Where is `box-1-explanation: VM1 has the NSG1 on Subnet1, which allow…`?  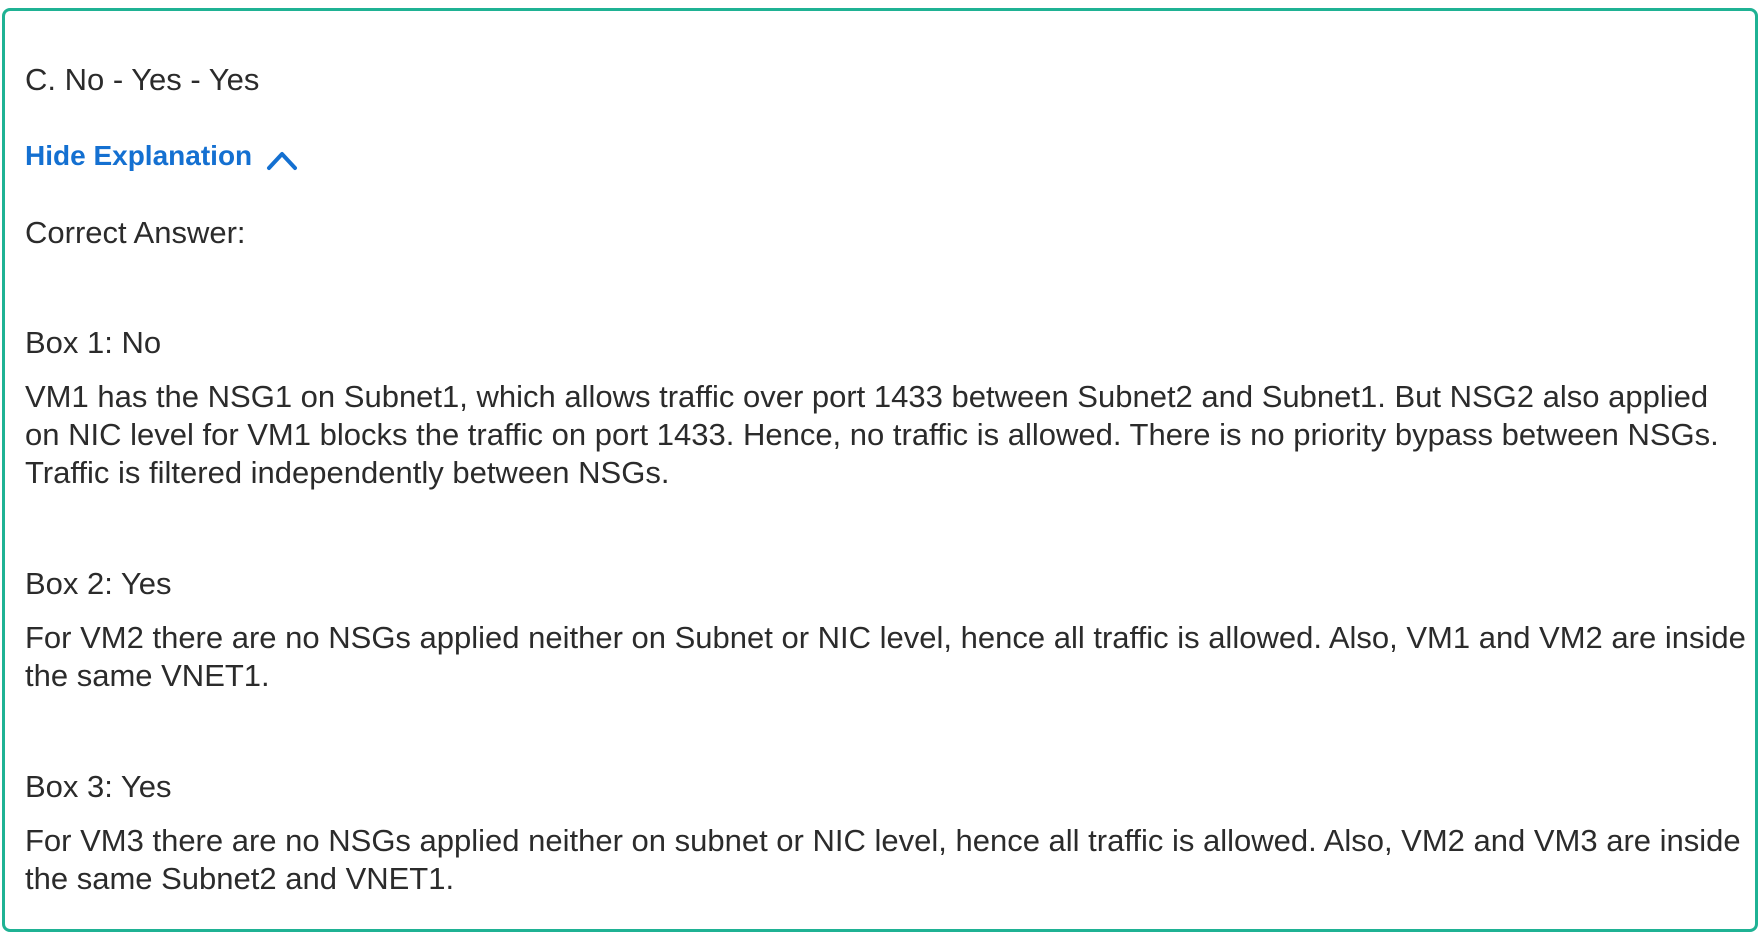
box-1-explanation: VM1 has the NSG1 on Subnet1, which allow… is located at coordinates (872, 434).